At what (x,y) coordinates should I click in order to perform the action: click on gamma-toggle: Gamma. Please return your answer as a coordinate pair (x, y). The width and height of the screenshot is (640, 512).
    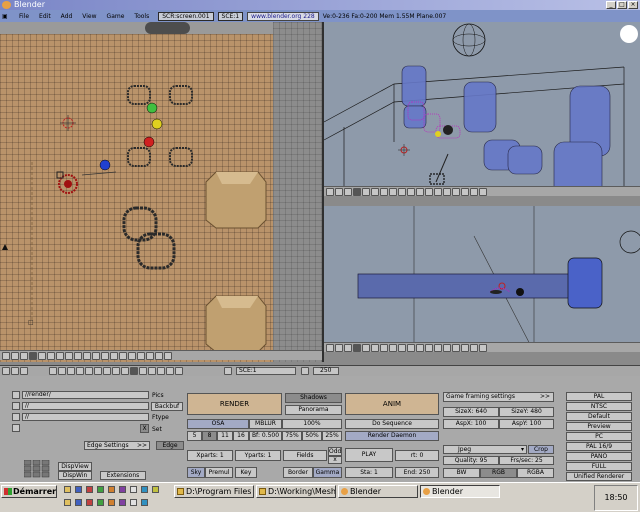
    Looking at the image, I should click on (327, 472).